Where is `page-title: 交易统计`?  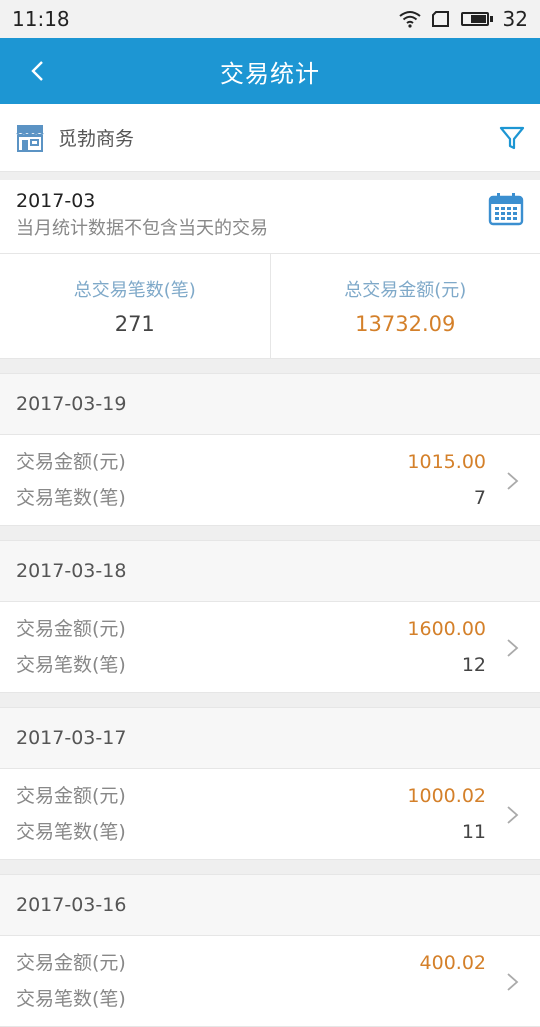 page-title: 交易统计 is located at coordinates (270, 71).